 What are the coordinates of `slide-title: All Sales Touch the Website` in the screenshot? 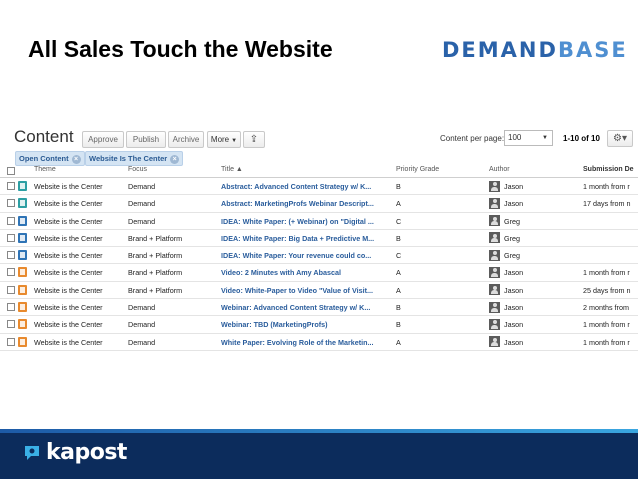 It's located at (180, 49).